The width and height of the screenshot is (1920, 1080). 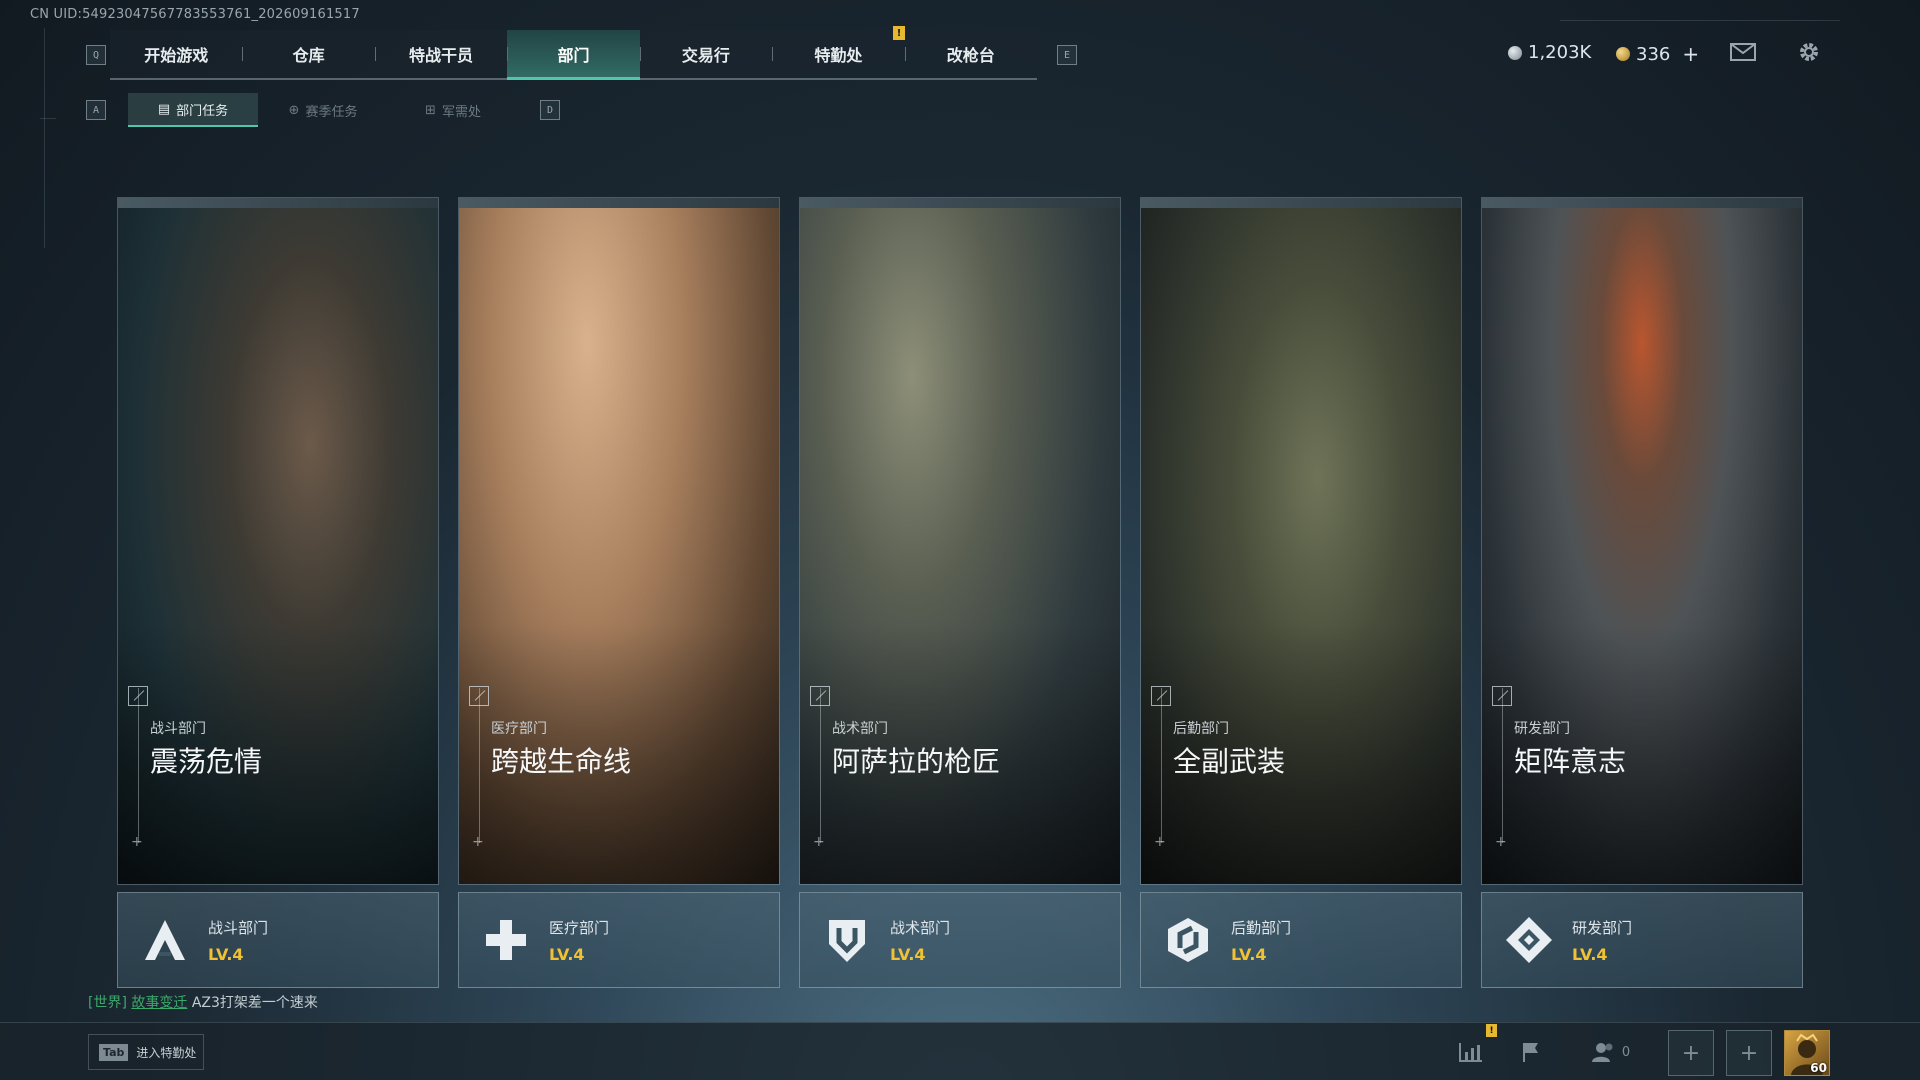 What do you see at coordinates (1301, 541) in the screenshot?
I see `dept-card-logistics: + 后勤部门 全副武装` at bounding box center [1301, 541].